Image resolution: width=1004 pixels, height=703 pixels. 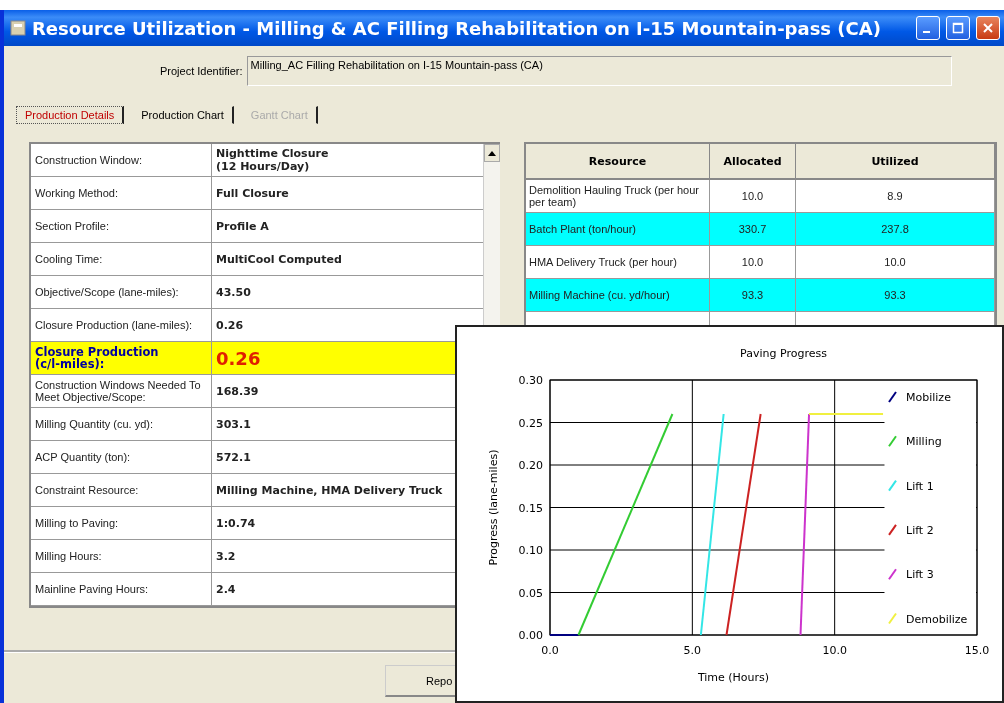 What do you see at coordinates (924, 442) in the screenshot?
I see `legend-label: Milling` at bounding box center [924, 442].